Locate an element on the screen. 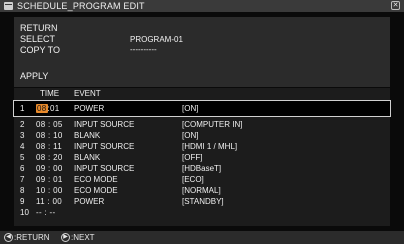 The height and width of the screenshot is (244, 404). event-column-header: EVENT is located at coordinates (87, 93).